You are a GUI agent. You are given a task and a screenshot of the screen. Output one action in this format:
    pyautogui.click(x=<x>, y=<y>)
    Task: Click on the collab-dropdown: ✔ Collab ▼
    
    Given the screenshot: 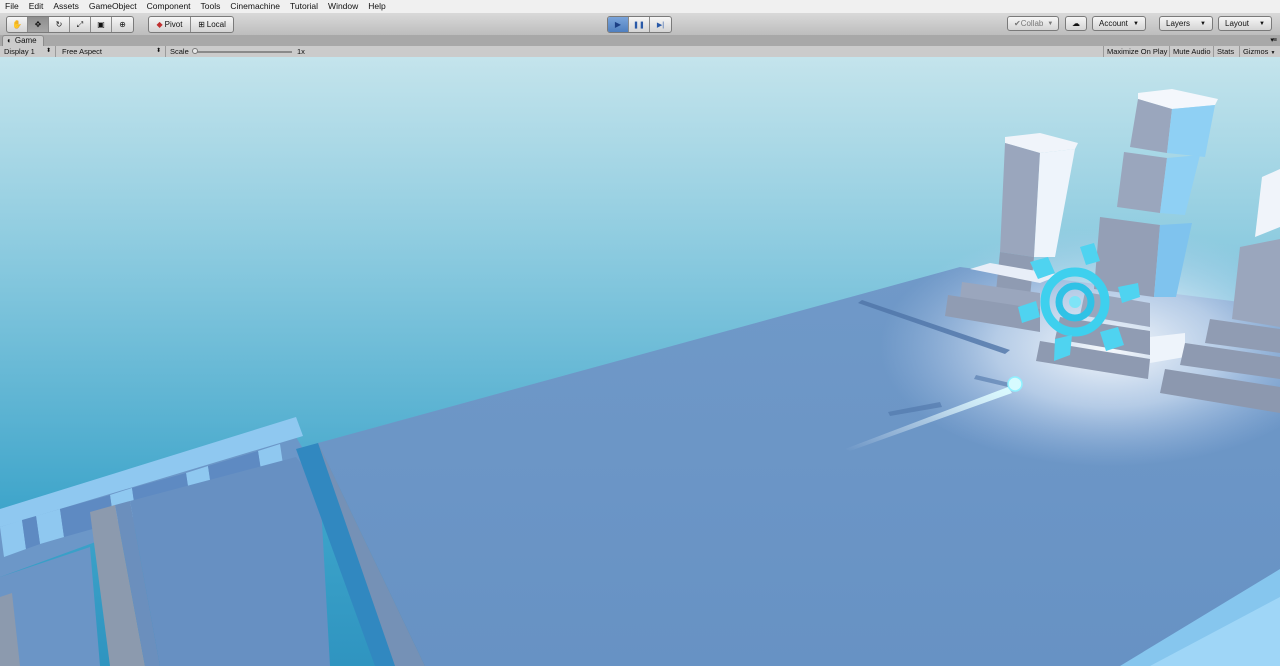 What is the action you would take?
    pyautogui.click(x=1033, y=23)
    